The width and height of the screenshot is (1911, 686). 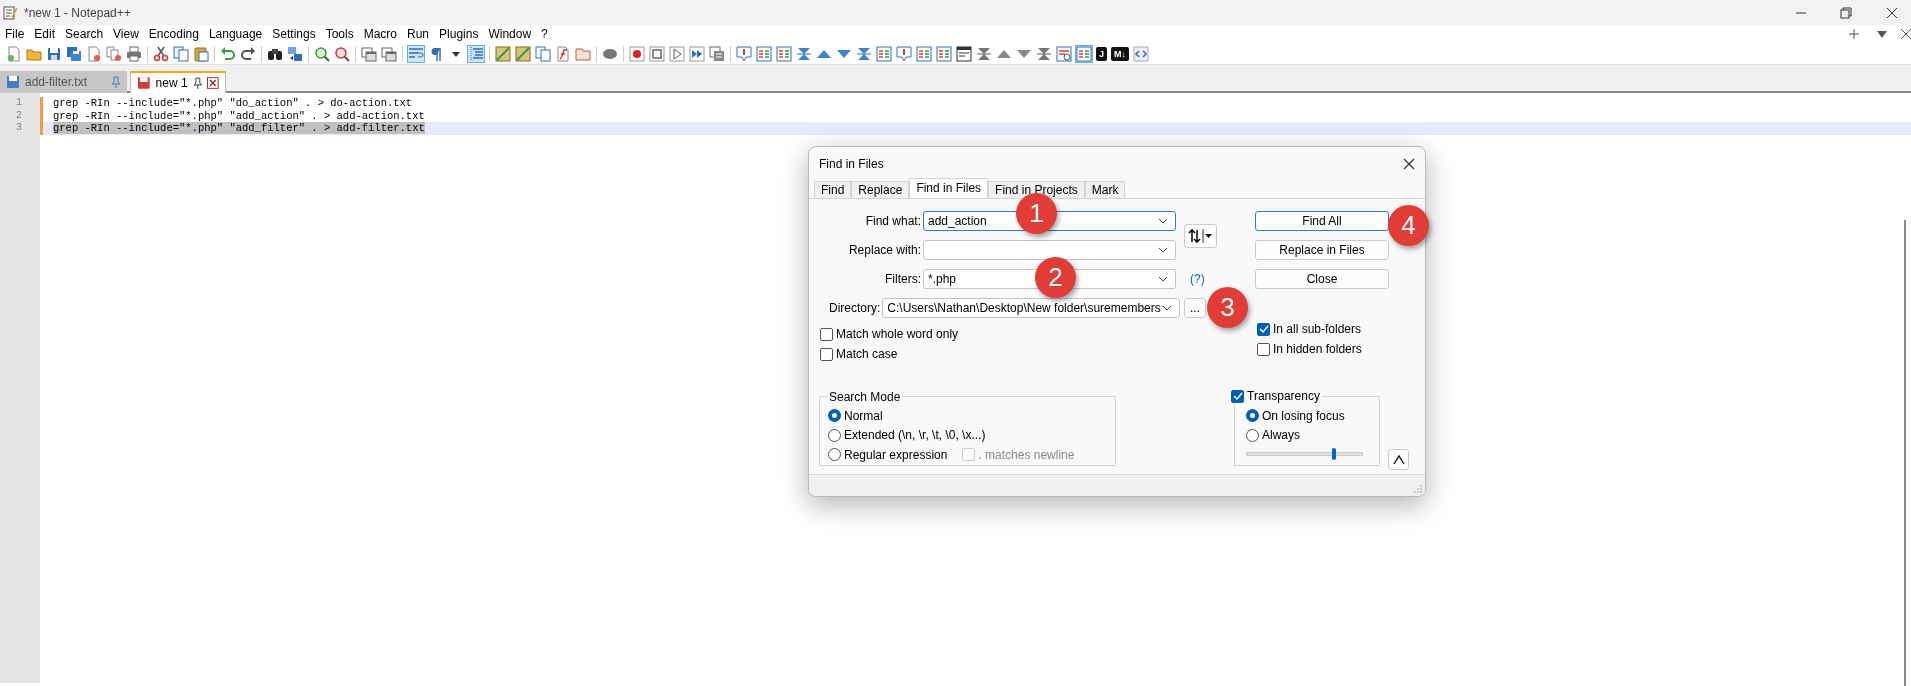 What do you see at coordinates (19, 128) in the screenshot?
I see `line-number: 3` at bounding box center [19, 128].